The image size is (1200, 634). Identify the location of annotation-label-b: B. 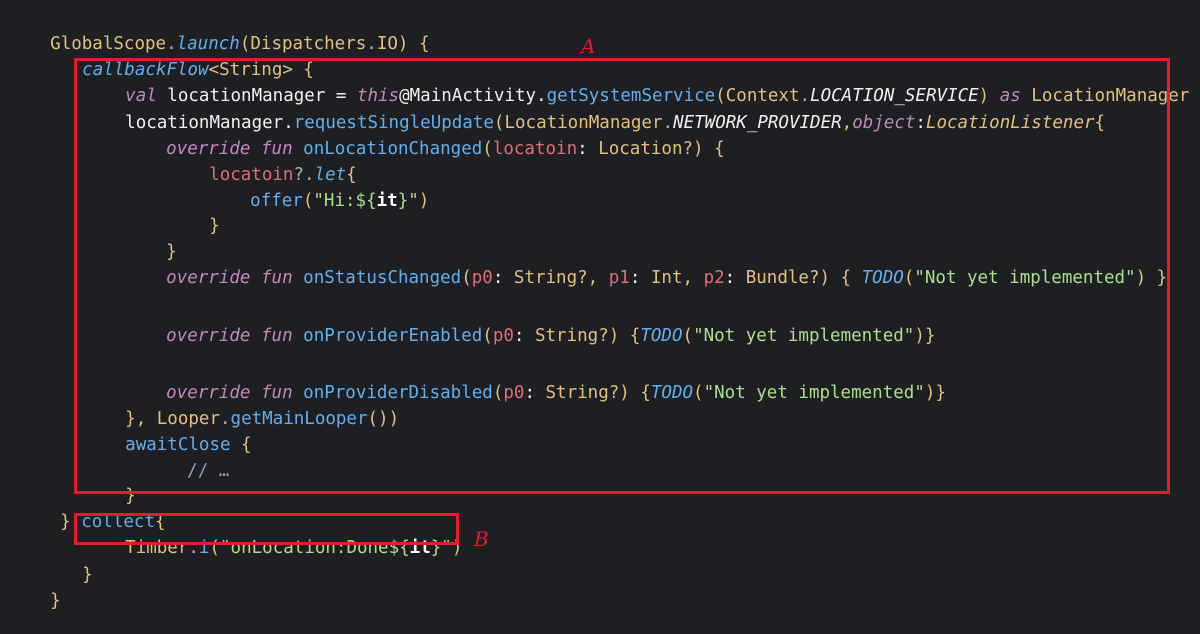
(481, 539).